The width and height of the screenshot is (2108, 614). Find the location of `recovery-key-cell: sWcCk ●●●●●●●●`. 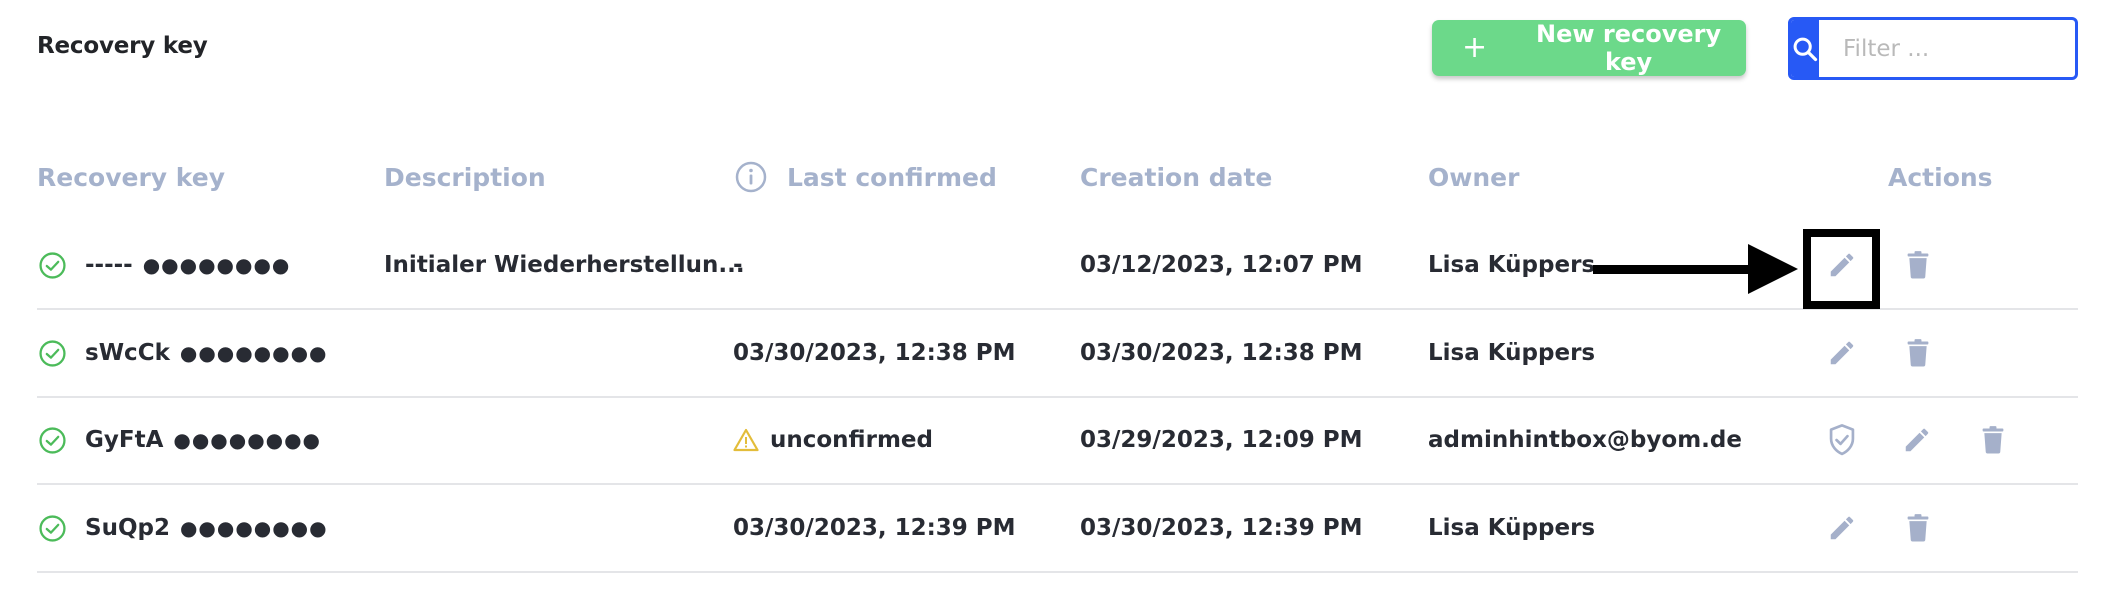

recovery-key-cell: sWcCk ●●●●●●●● is located at coordinates (183, 353).